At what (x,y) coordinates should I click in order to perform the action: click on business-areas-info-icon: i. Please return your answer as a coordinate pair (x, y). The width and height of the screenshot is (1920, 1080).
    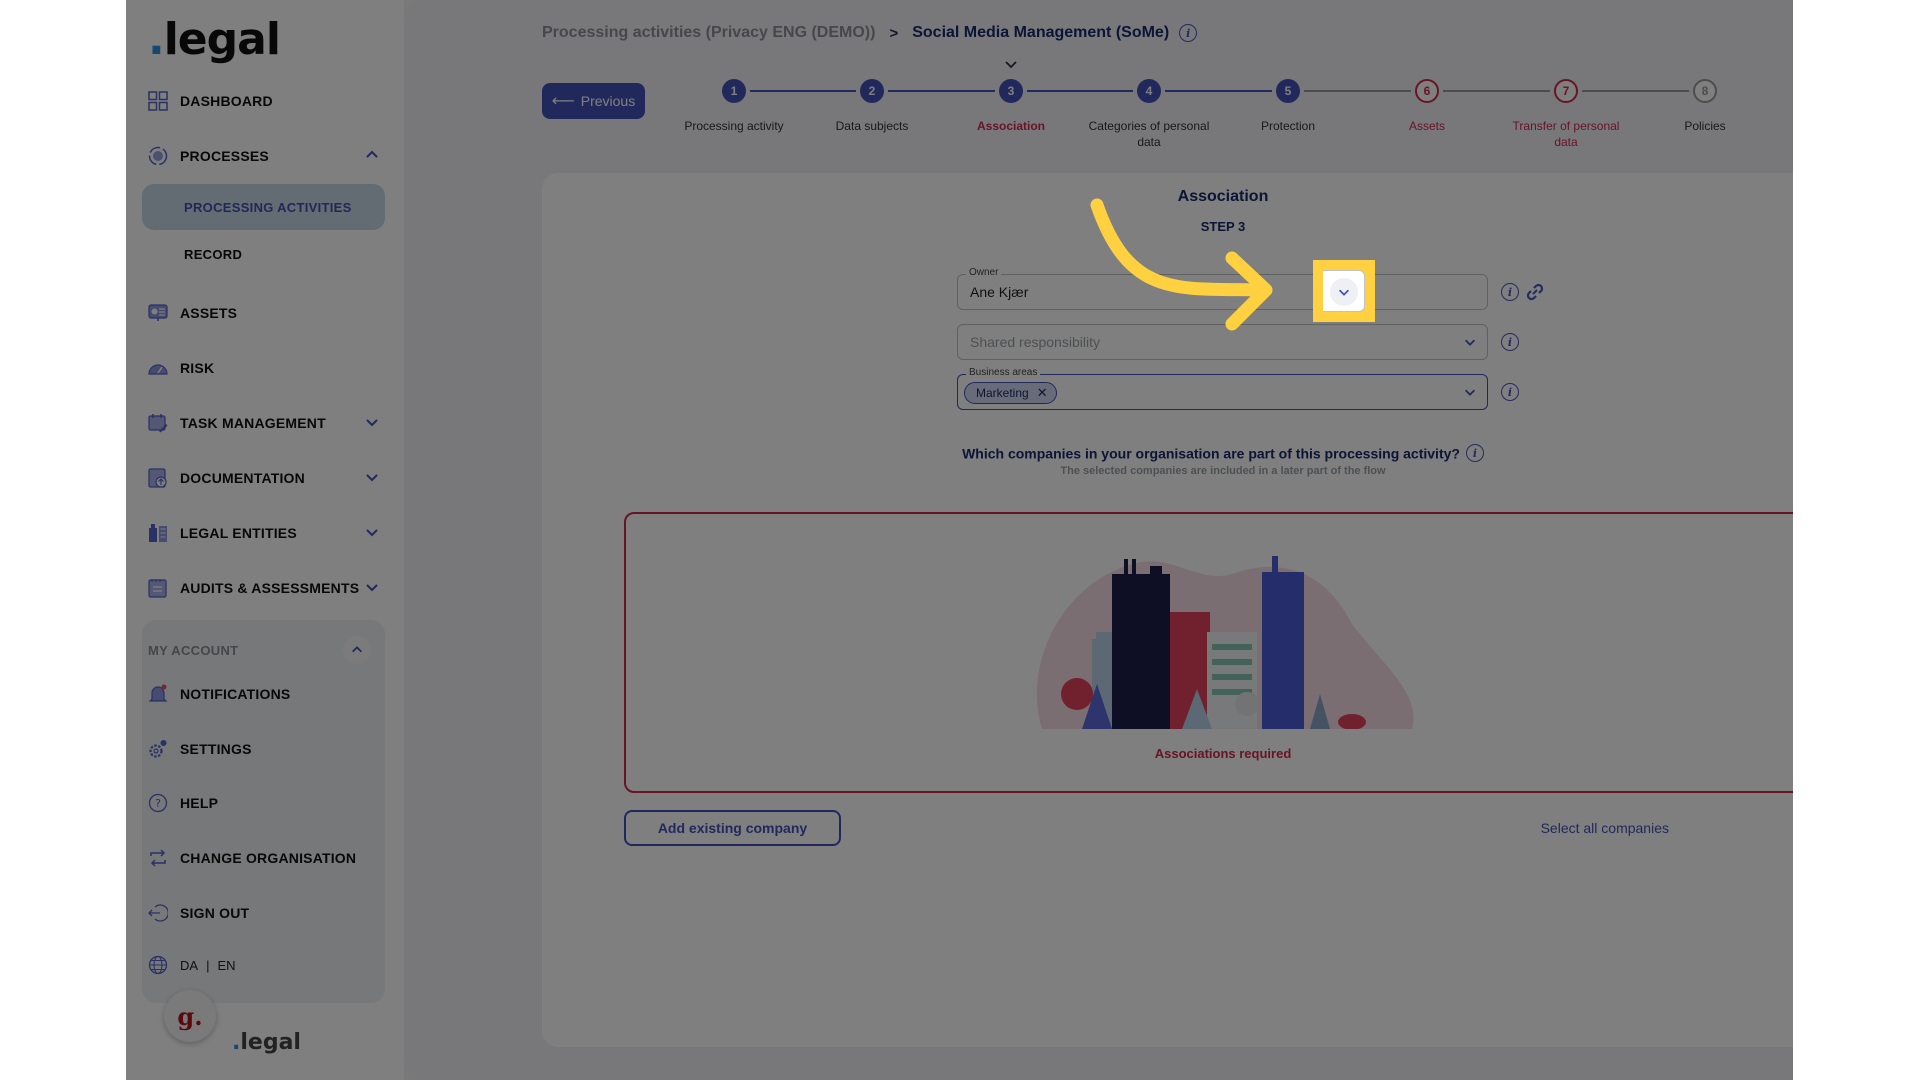
    Looking at the image, I should click on (1510, 392).